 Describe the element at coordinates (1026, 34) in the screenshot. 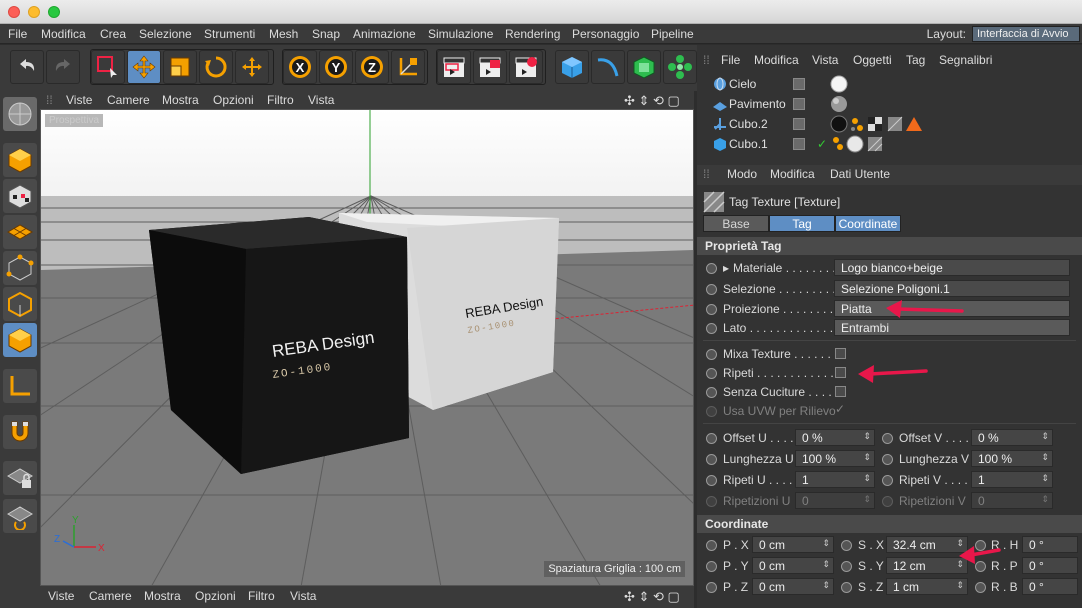

I see `layout-dropdown: Interfaccia di Avvio` at that location.